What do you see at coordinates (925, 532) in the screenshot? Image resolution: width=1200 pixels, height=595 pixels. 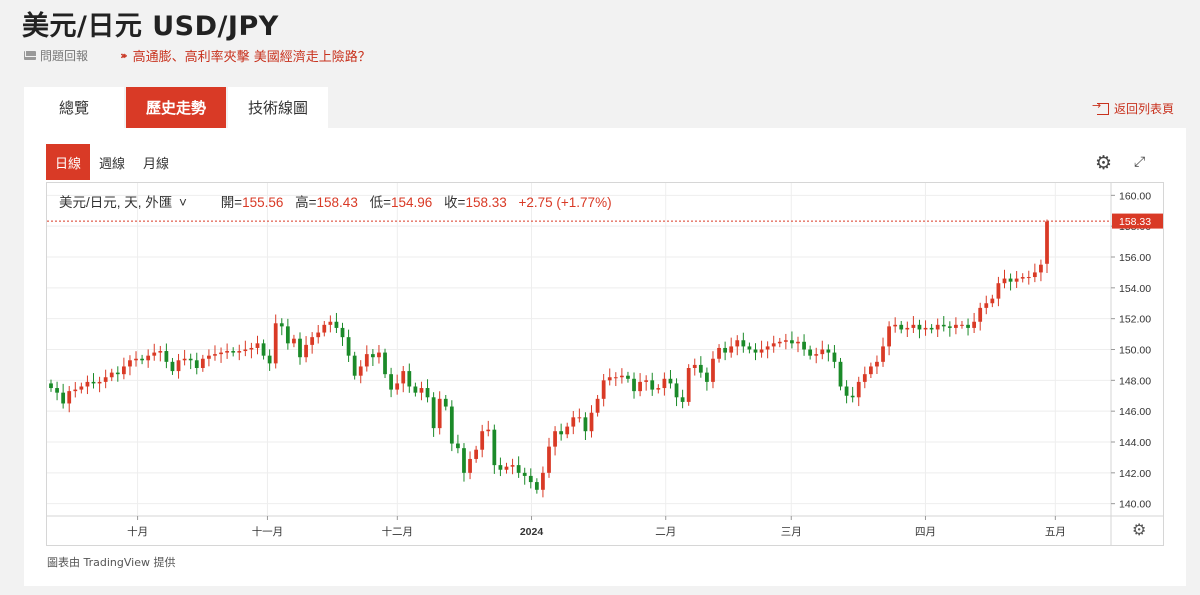 I see `x-tick-label: 四月` at bounding box center [925, 532].